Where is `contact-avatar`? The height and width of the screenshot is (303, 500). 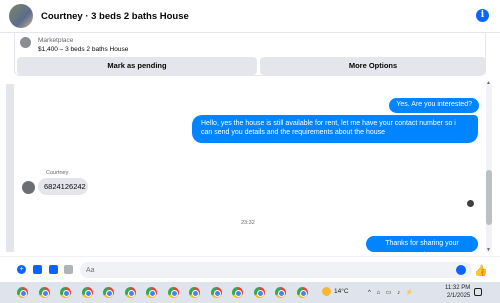 contact-avatar is located at coordinates (21, 16).